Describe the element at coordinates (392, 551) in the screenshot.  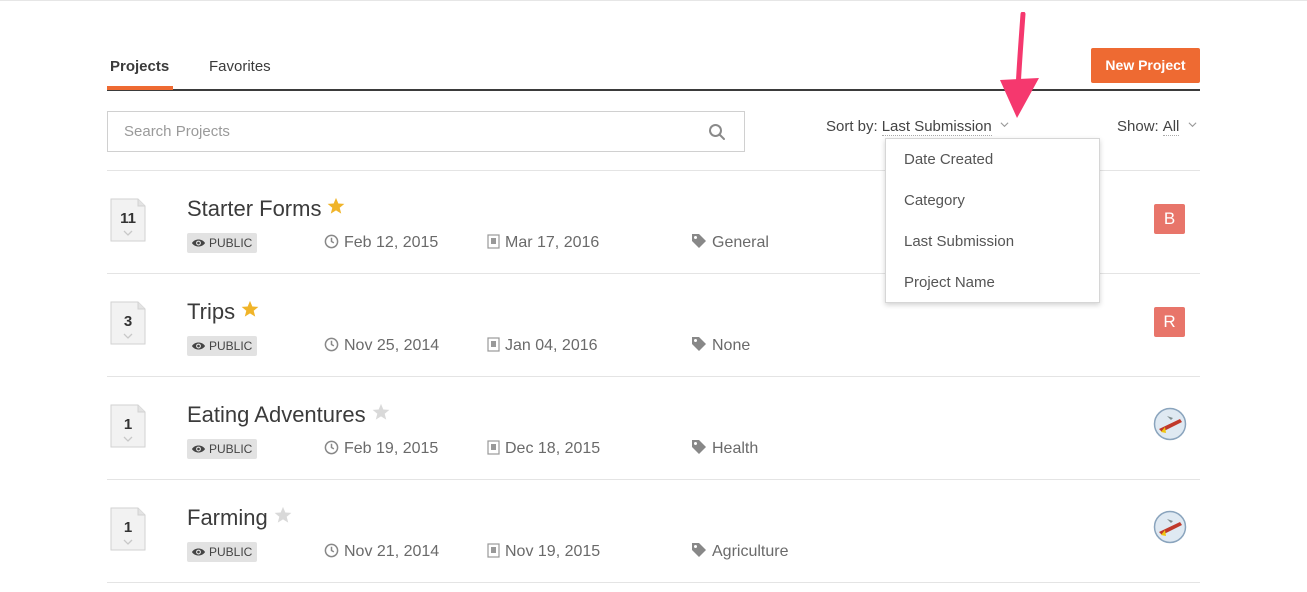
I see `created-date-value: Nov 21, 2014` at that location.